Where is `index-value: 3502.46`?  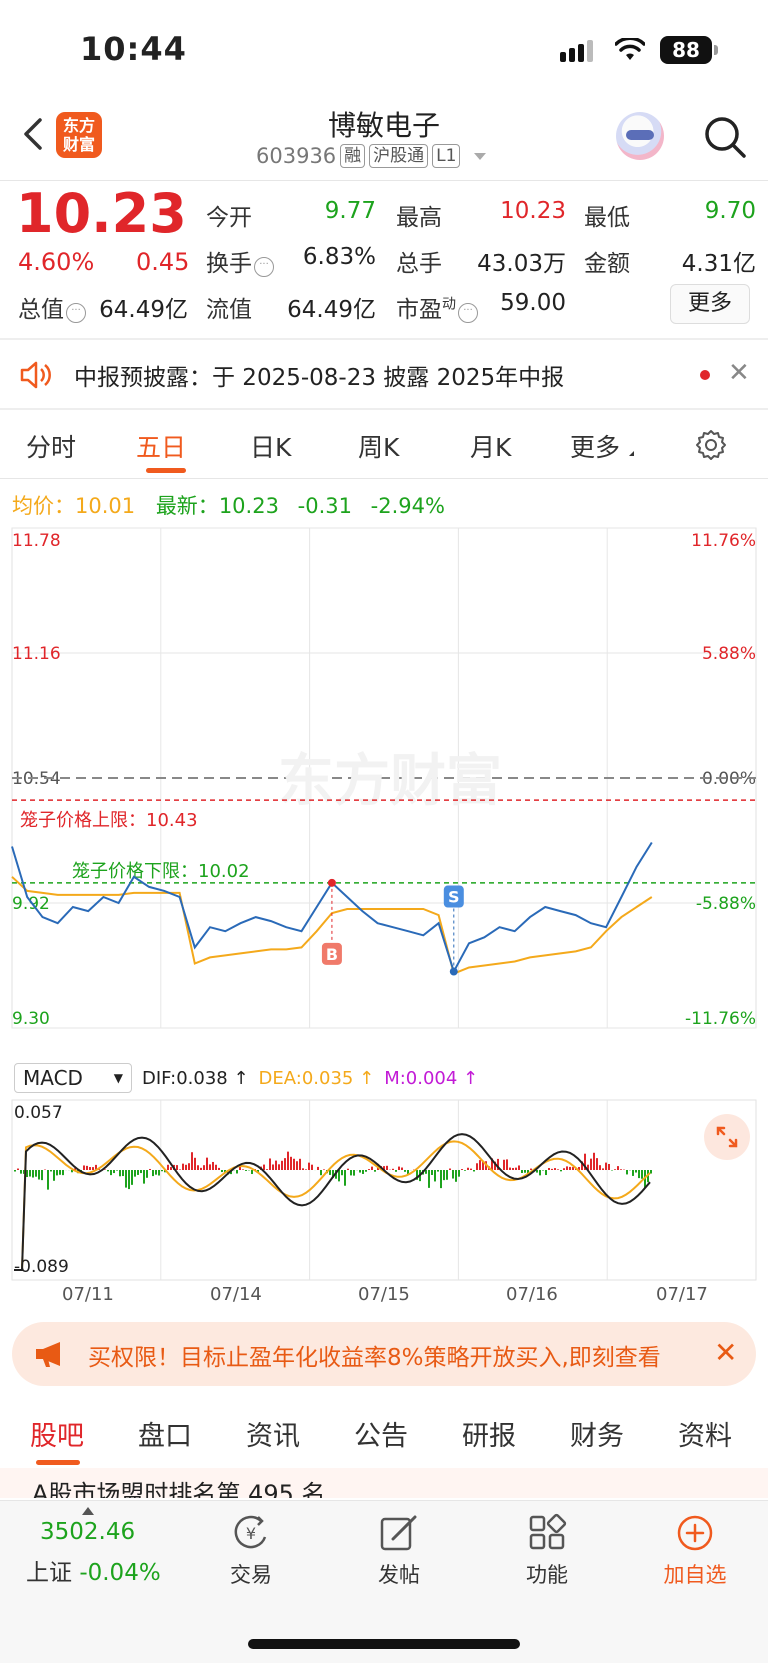 index-value: 3502.46 is located at coordinates (87, 1532).